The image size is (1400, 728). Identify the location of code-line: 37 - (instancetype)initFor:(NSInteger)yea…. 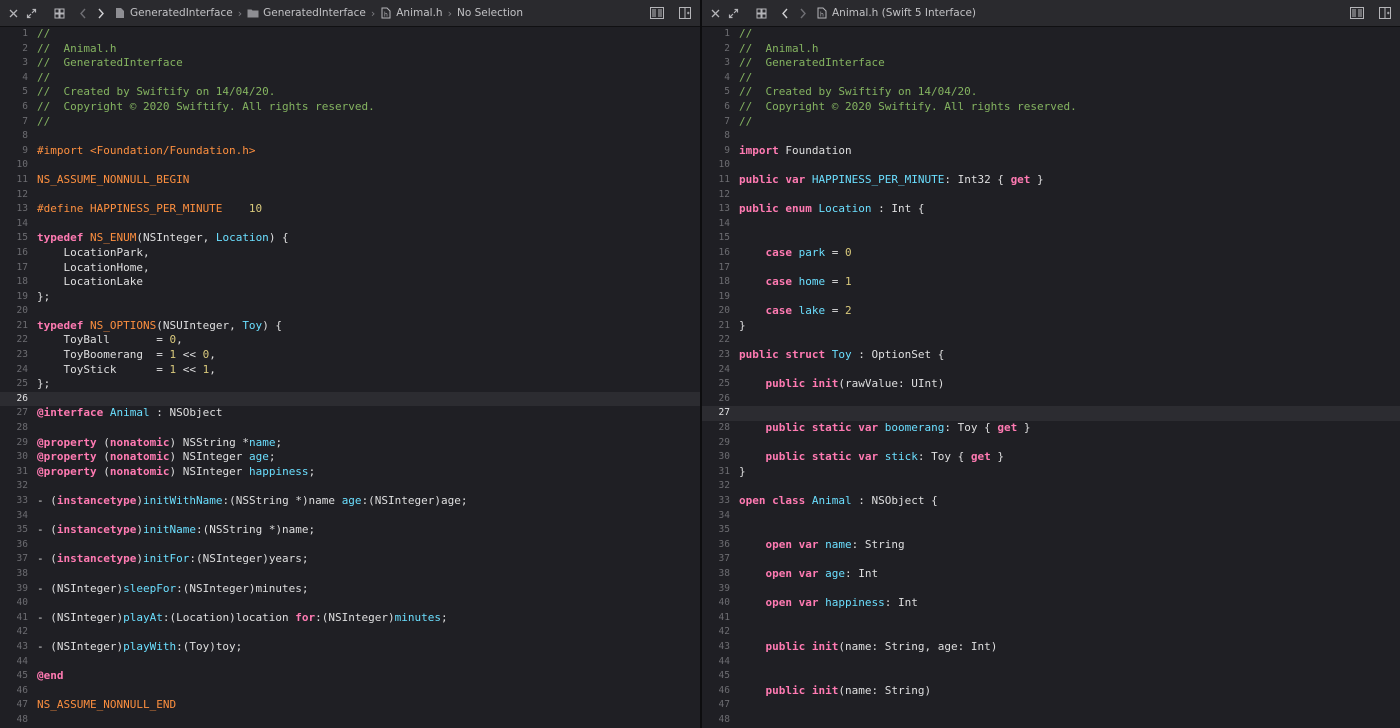
(350, 559).